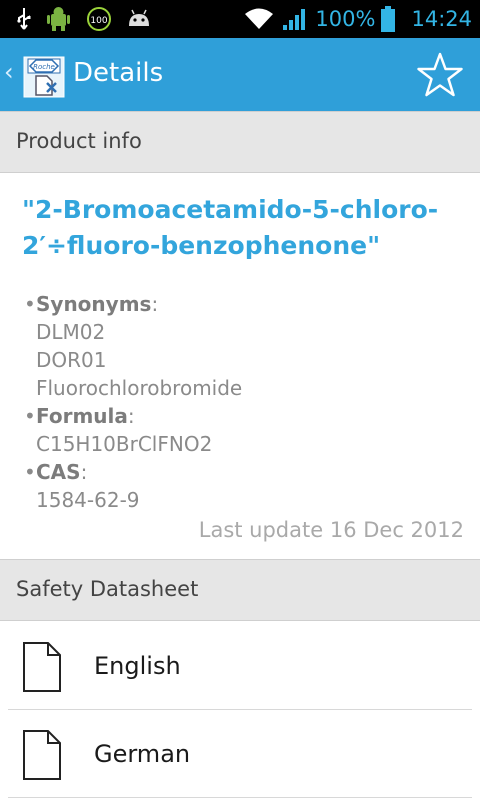 The height and width of the screenshot is (800, 480). I want to click on android-debug-icon, so click(58, 19).